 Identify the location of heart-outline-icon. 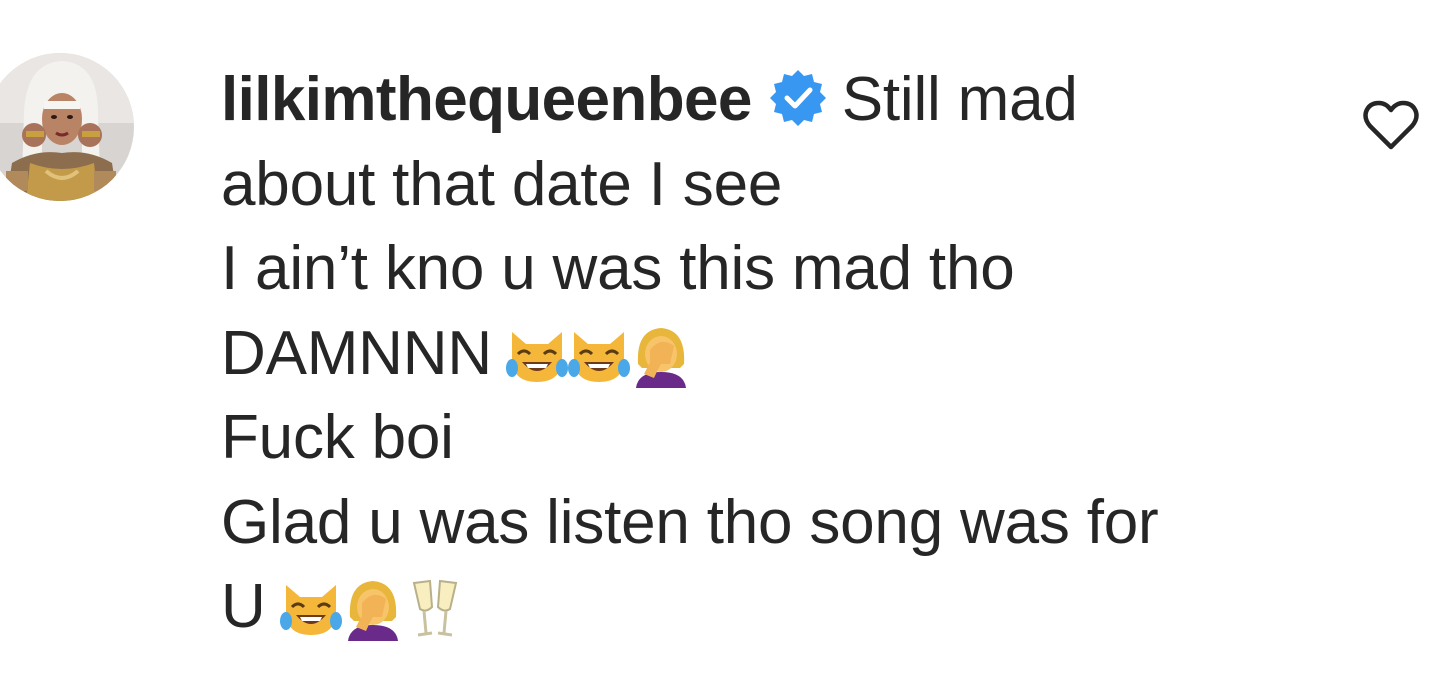
(1391, 125).